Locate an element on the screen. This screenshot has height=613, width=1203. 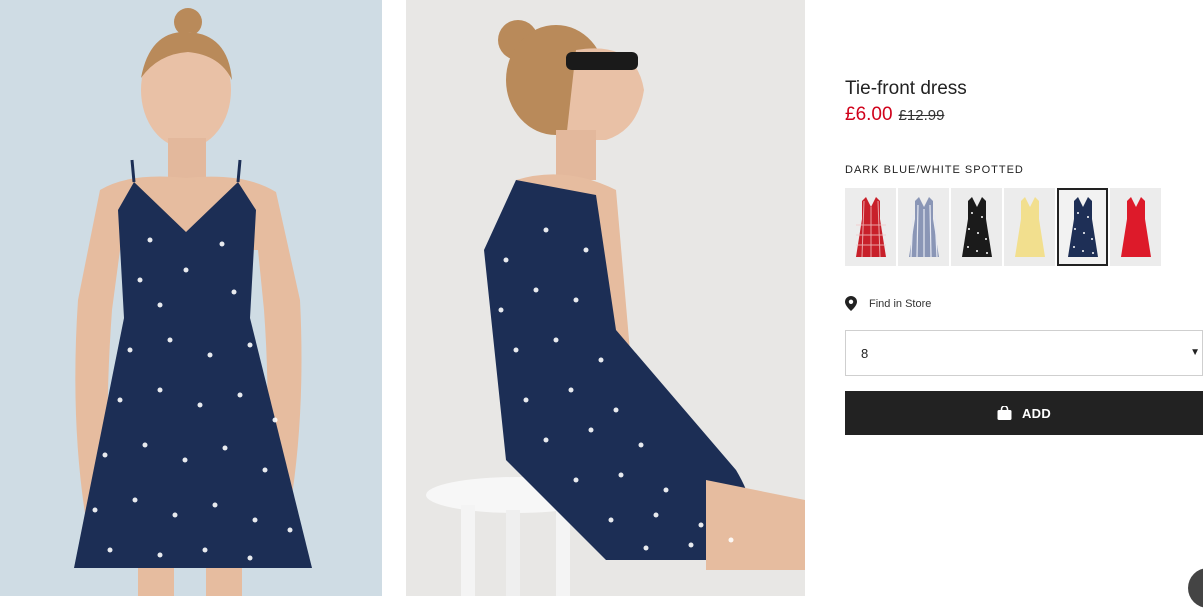
dress-thumbnail-dark-blue-spotted is located at coordinates (1082, 227).